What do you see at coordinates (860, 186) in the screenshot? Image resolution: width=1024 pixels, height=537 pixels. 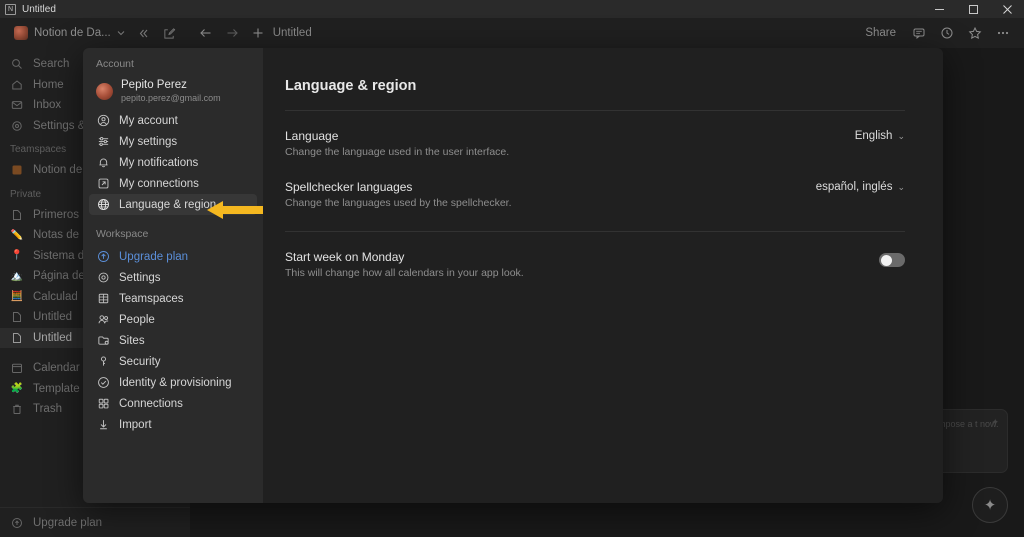 I see `spellchecker-dropdown: español, inglés ⌄` at bounding box center [860, 186].